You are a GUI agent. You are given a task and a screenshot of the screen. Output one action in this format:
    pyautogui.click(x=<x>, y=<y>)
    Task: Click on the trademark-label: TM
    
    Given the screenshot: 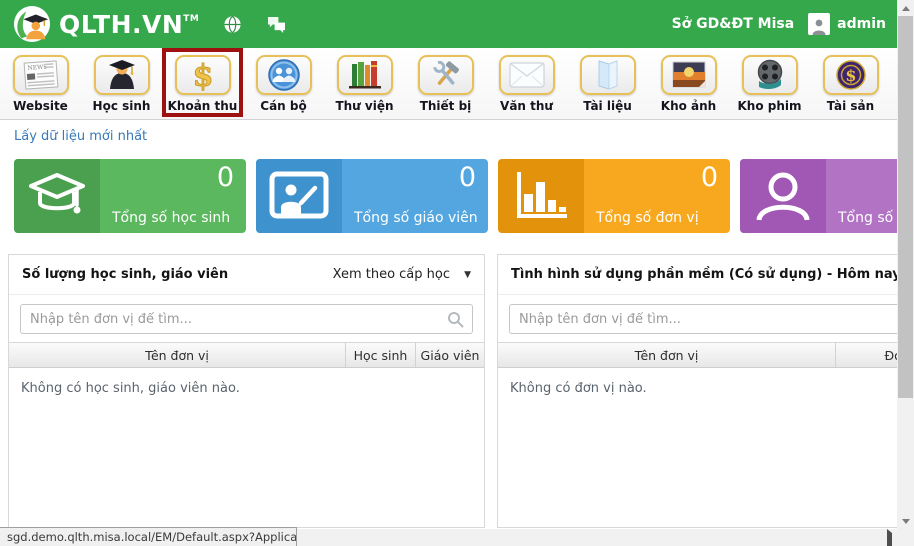 What is the action you would take?
    pyautogui.click(x=191, y=19)
    